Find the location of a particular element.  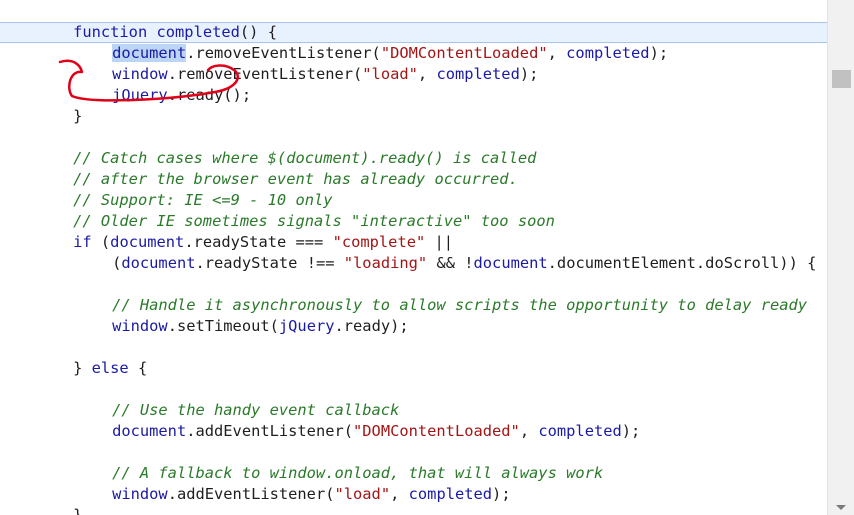

code-line-19: // Use the handy event callback is located at coordinates (237, 399).